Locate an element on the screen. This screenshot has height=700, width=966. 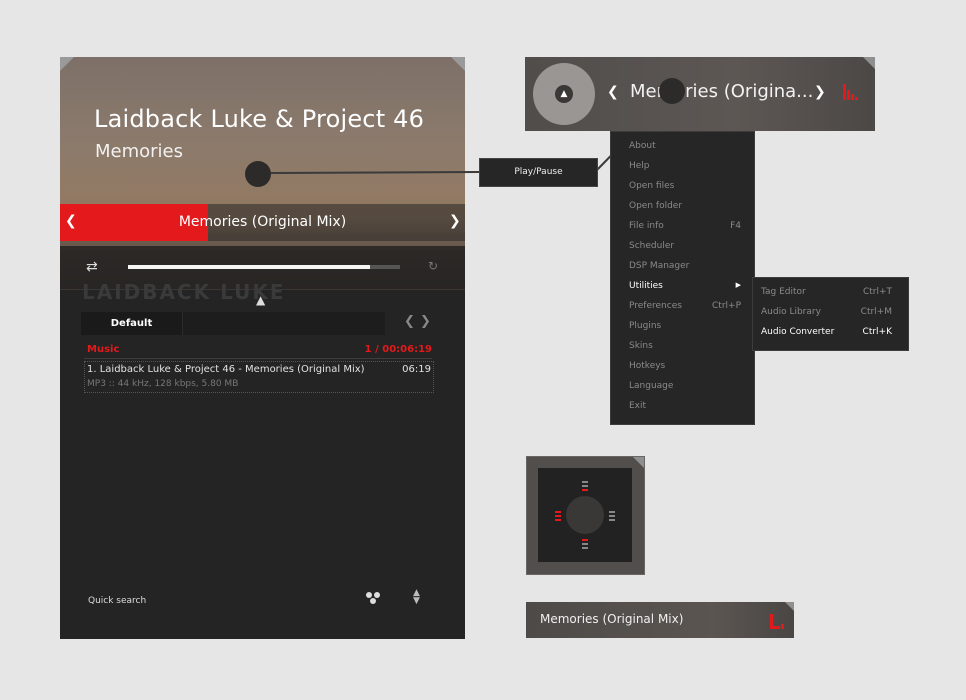
eject-icon: ▲ is located at coordinates (564, 94).